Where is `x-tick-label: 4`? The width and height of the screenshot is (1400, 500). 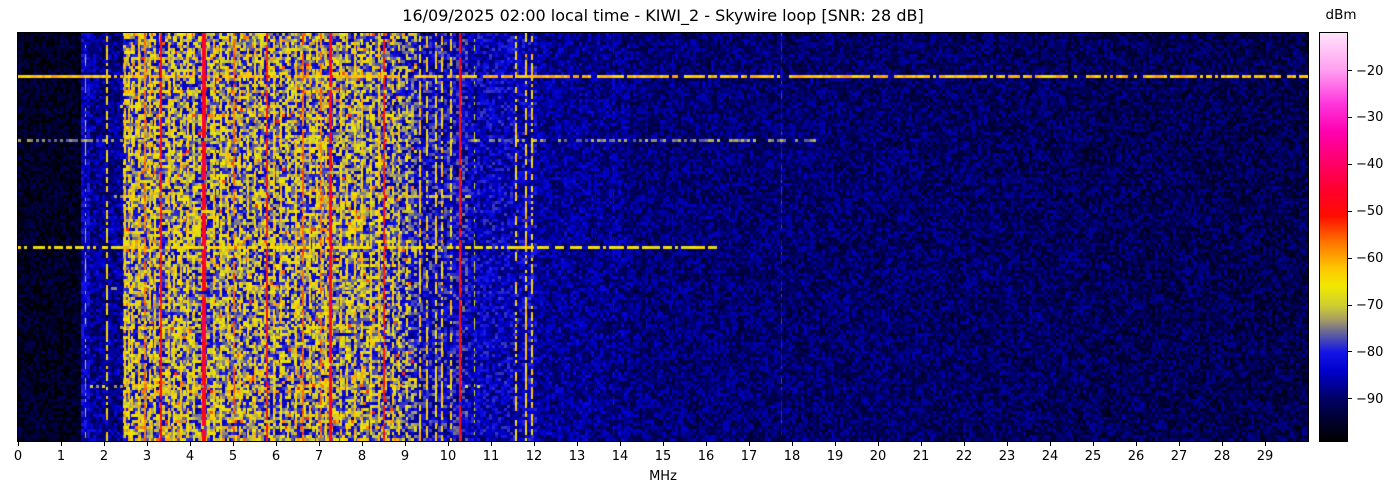
x-tick-label: 4 is located at coordinates (190, 456).